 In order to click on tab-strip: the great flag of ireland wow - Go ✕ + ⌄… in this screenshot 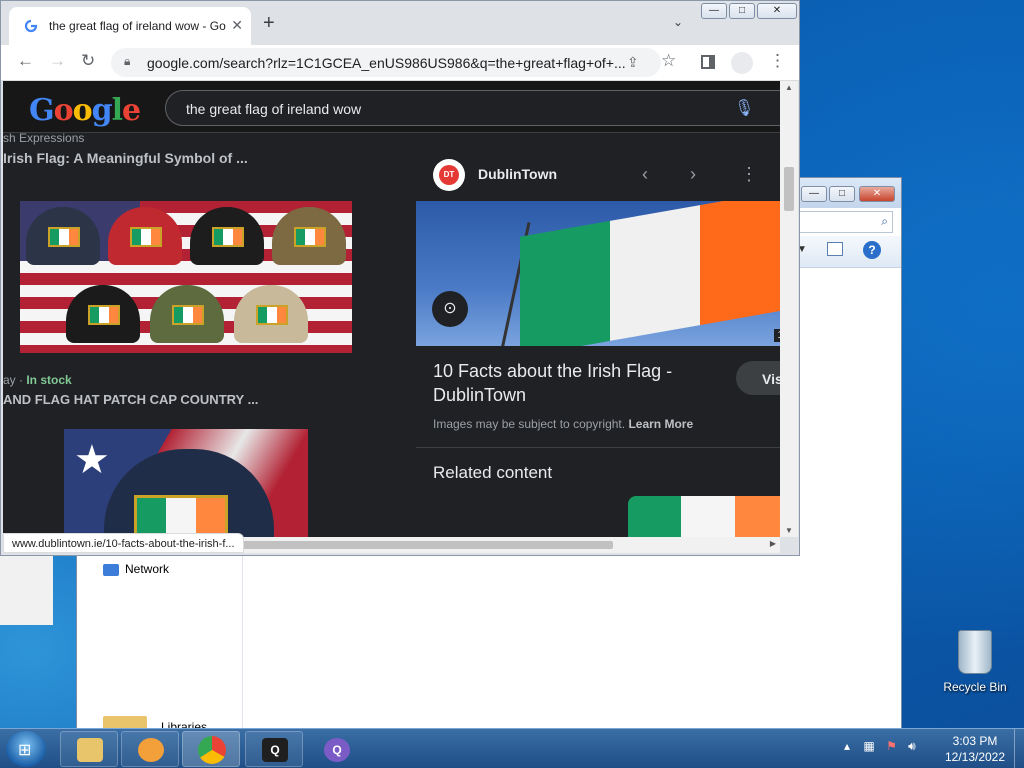, I will do `click(400, 23)`.